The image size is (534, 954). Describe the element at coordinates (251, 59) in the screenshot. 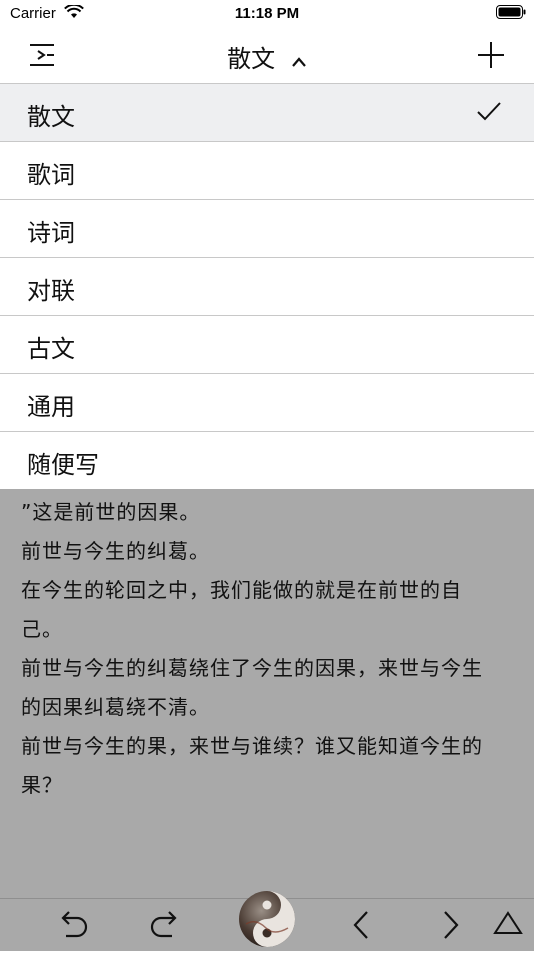

I see `page-title: 散文` at that location.